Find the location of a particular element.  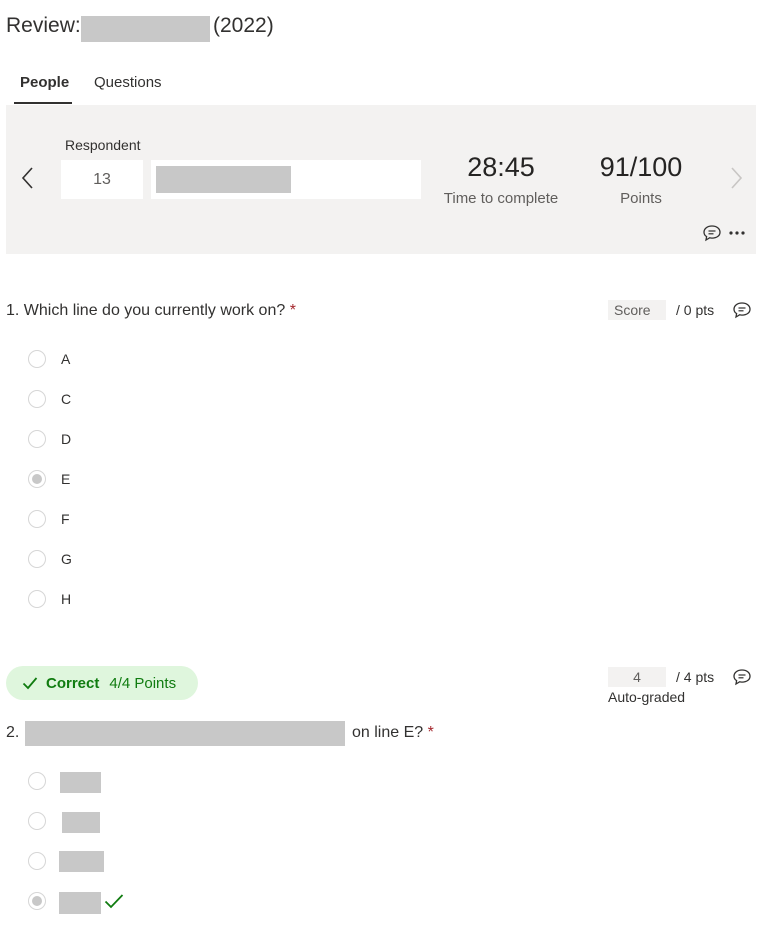

question-2-score-input: 4 is located at coordinates (637, 677).